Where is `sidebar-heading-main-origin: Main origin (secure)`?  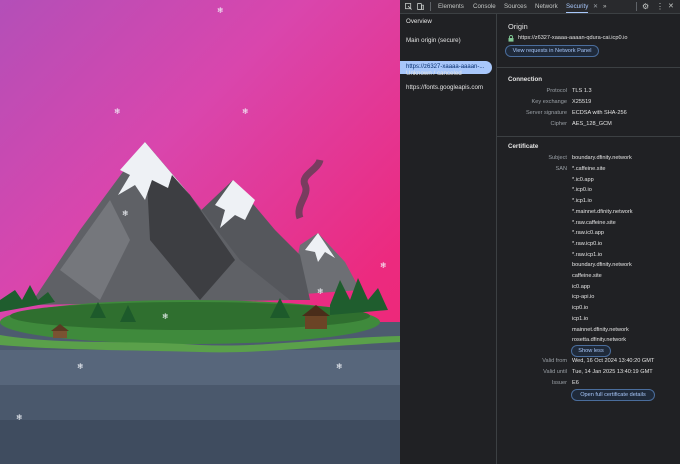
sidebar-heading-main-origin: Main origin (secure) is located at coordinates (433, 40).